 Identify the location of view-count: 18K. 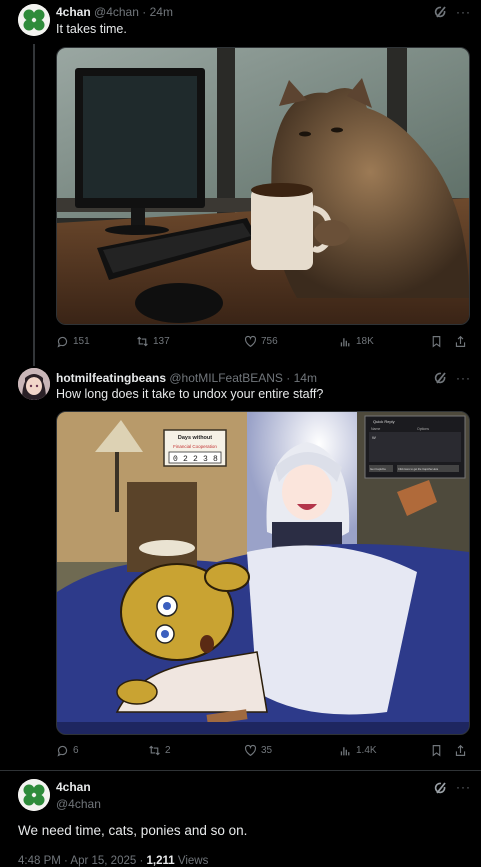
(365, 341).